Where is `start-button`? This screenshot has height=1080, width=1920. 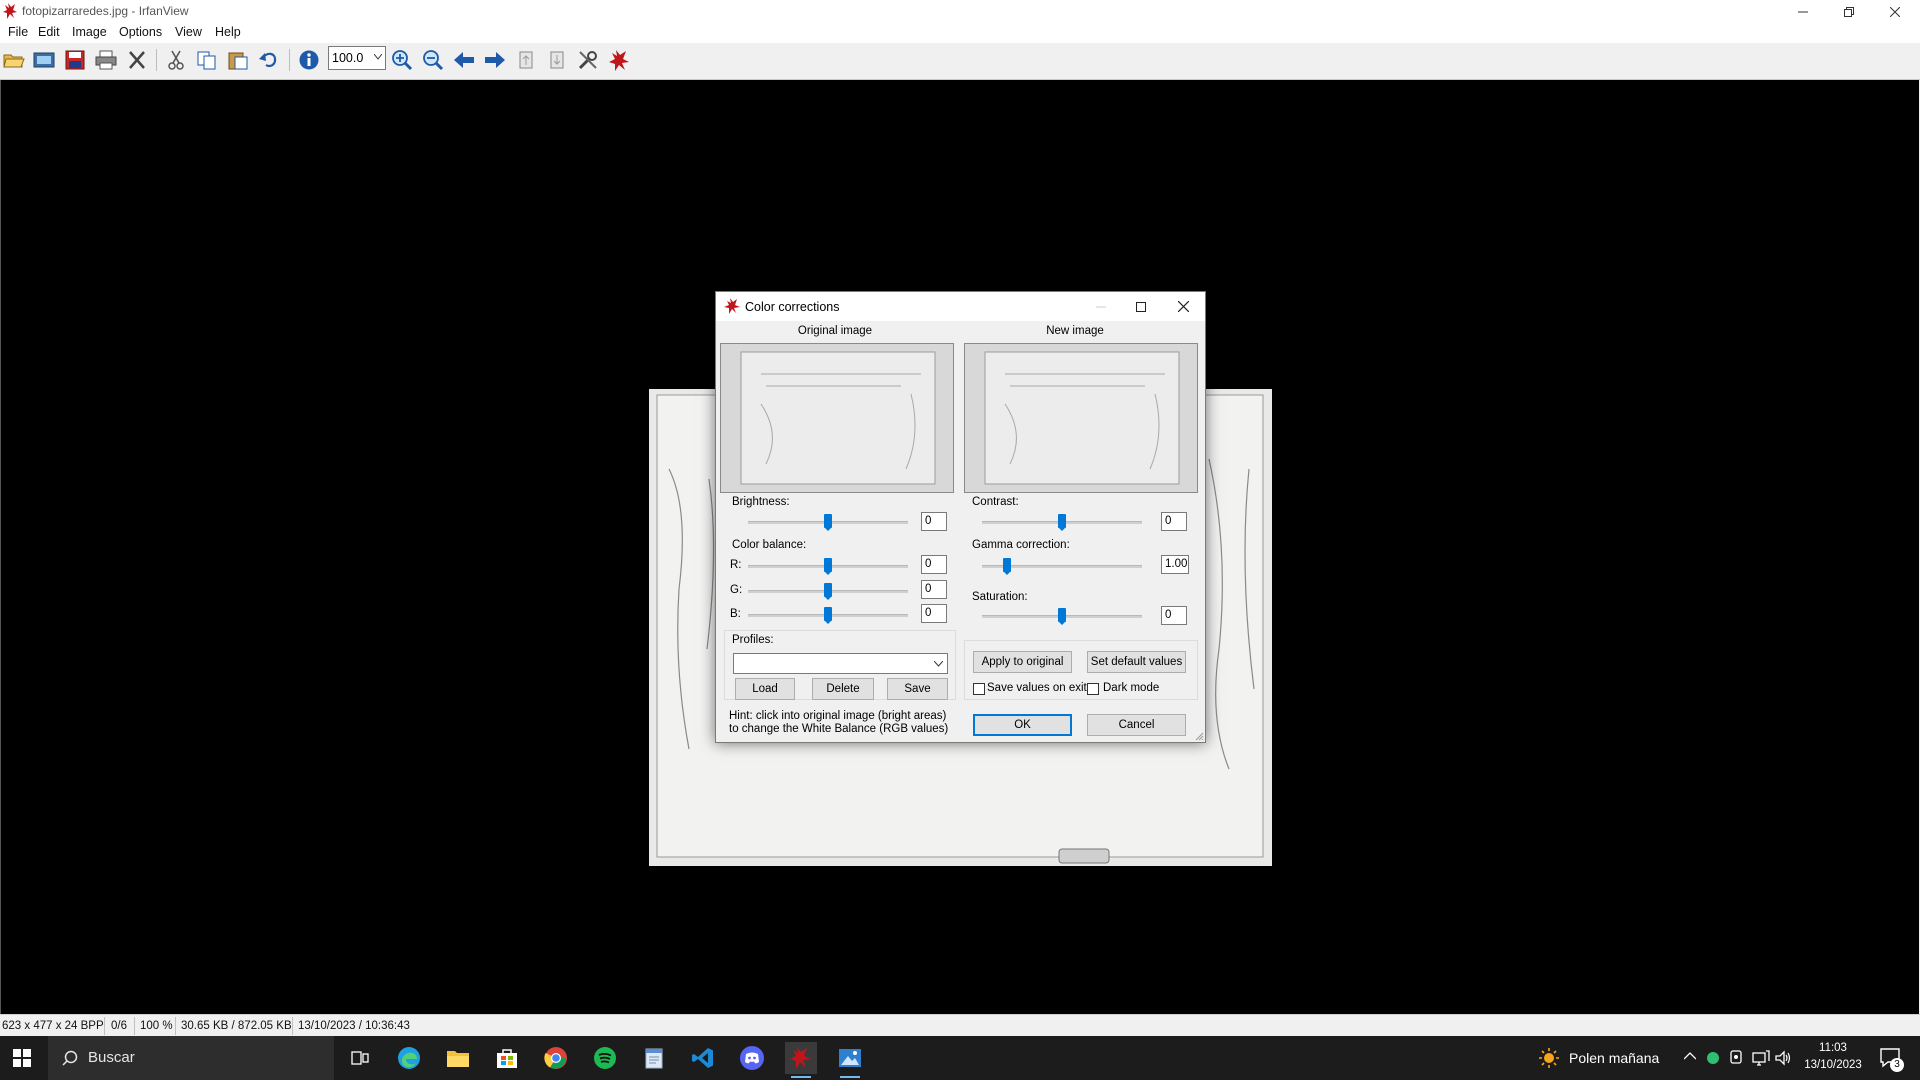
start-button is located at coordinates (22, 1058).